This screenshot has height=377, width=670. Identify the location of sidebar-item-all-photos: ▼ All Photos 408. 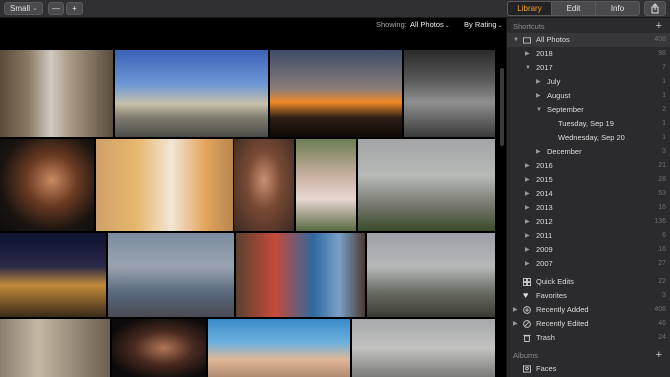
(588, 40).